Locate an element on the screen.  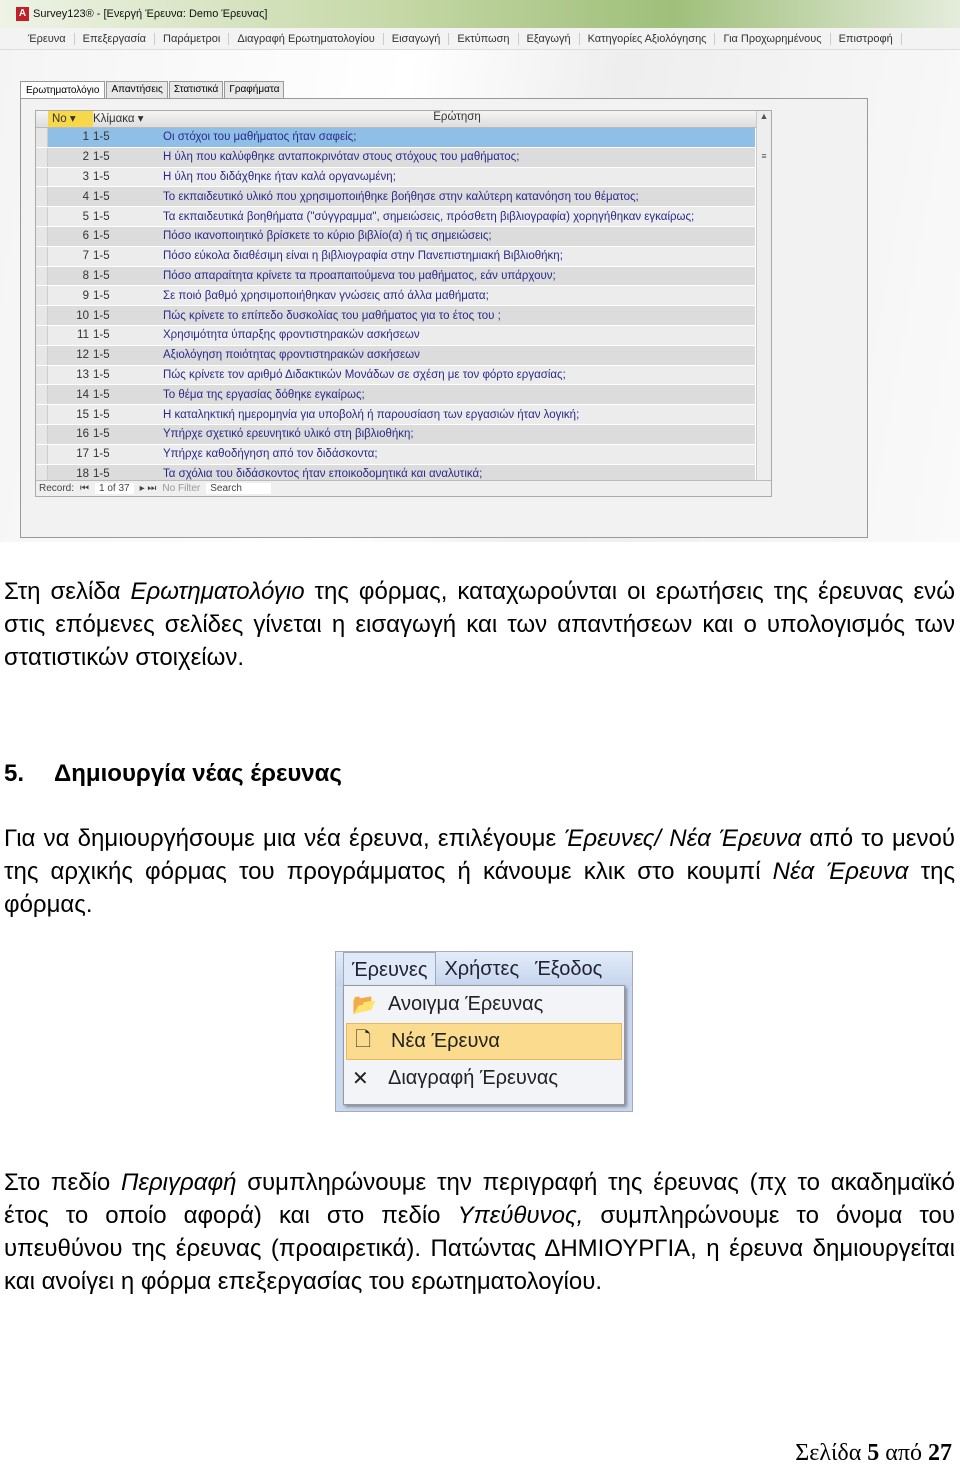
menu-item: Έρευνα is located at coordinates (47, 38).